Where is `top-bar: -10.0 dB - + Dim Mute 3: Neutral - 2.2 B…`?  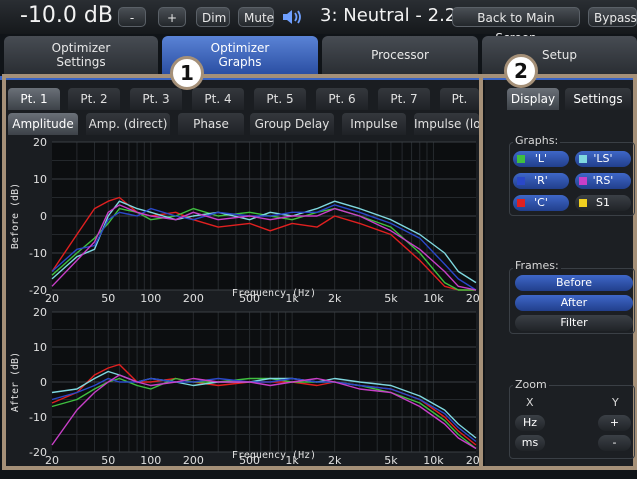 top-bar: -10.0 dB - + Dim Mute 3: Neutral - 2.2 B… is located at coordinates (318, 22).